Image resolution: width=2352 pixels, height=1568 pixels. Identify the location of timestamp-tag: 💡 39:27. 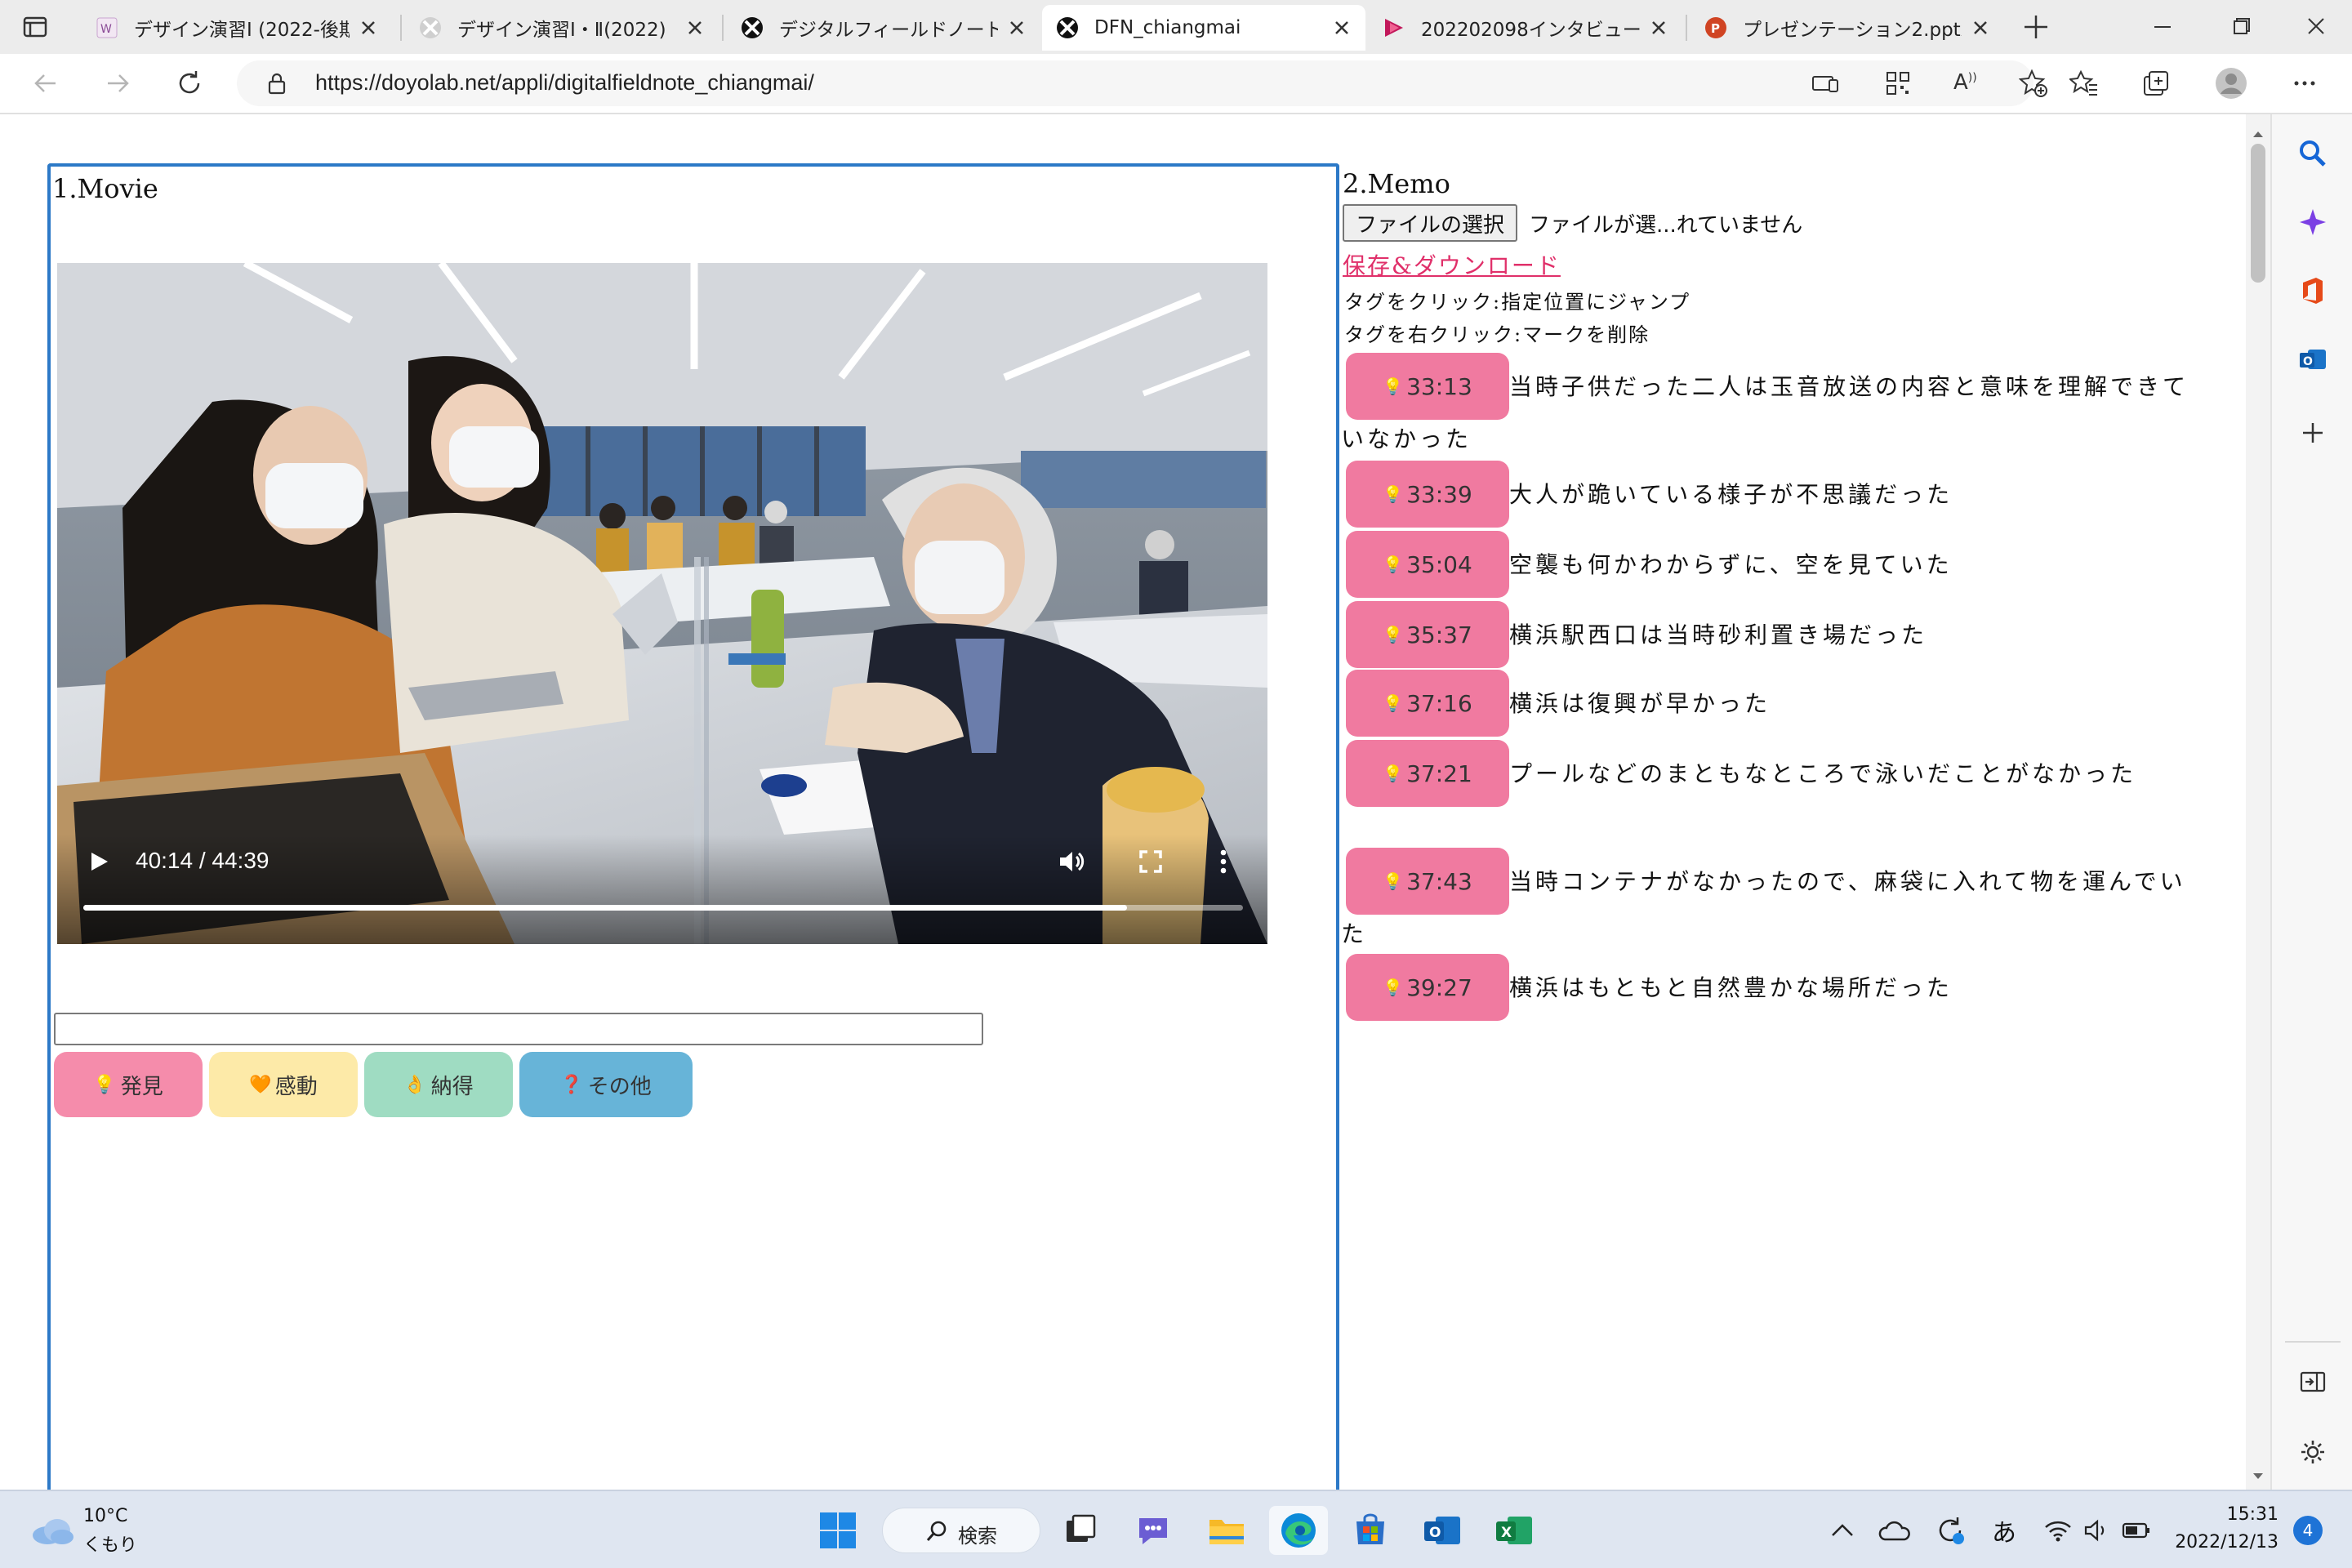
(1427, 987).